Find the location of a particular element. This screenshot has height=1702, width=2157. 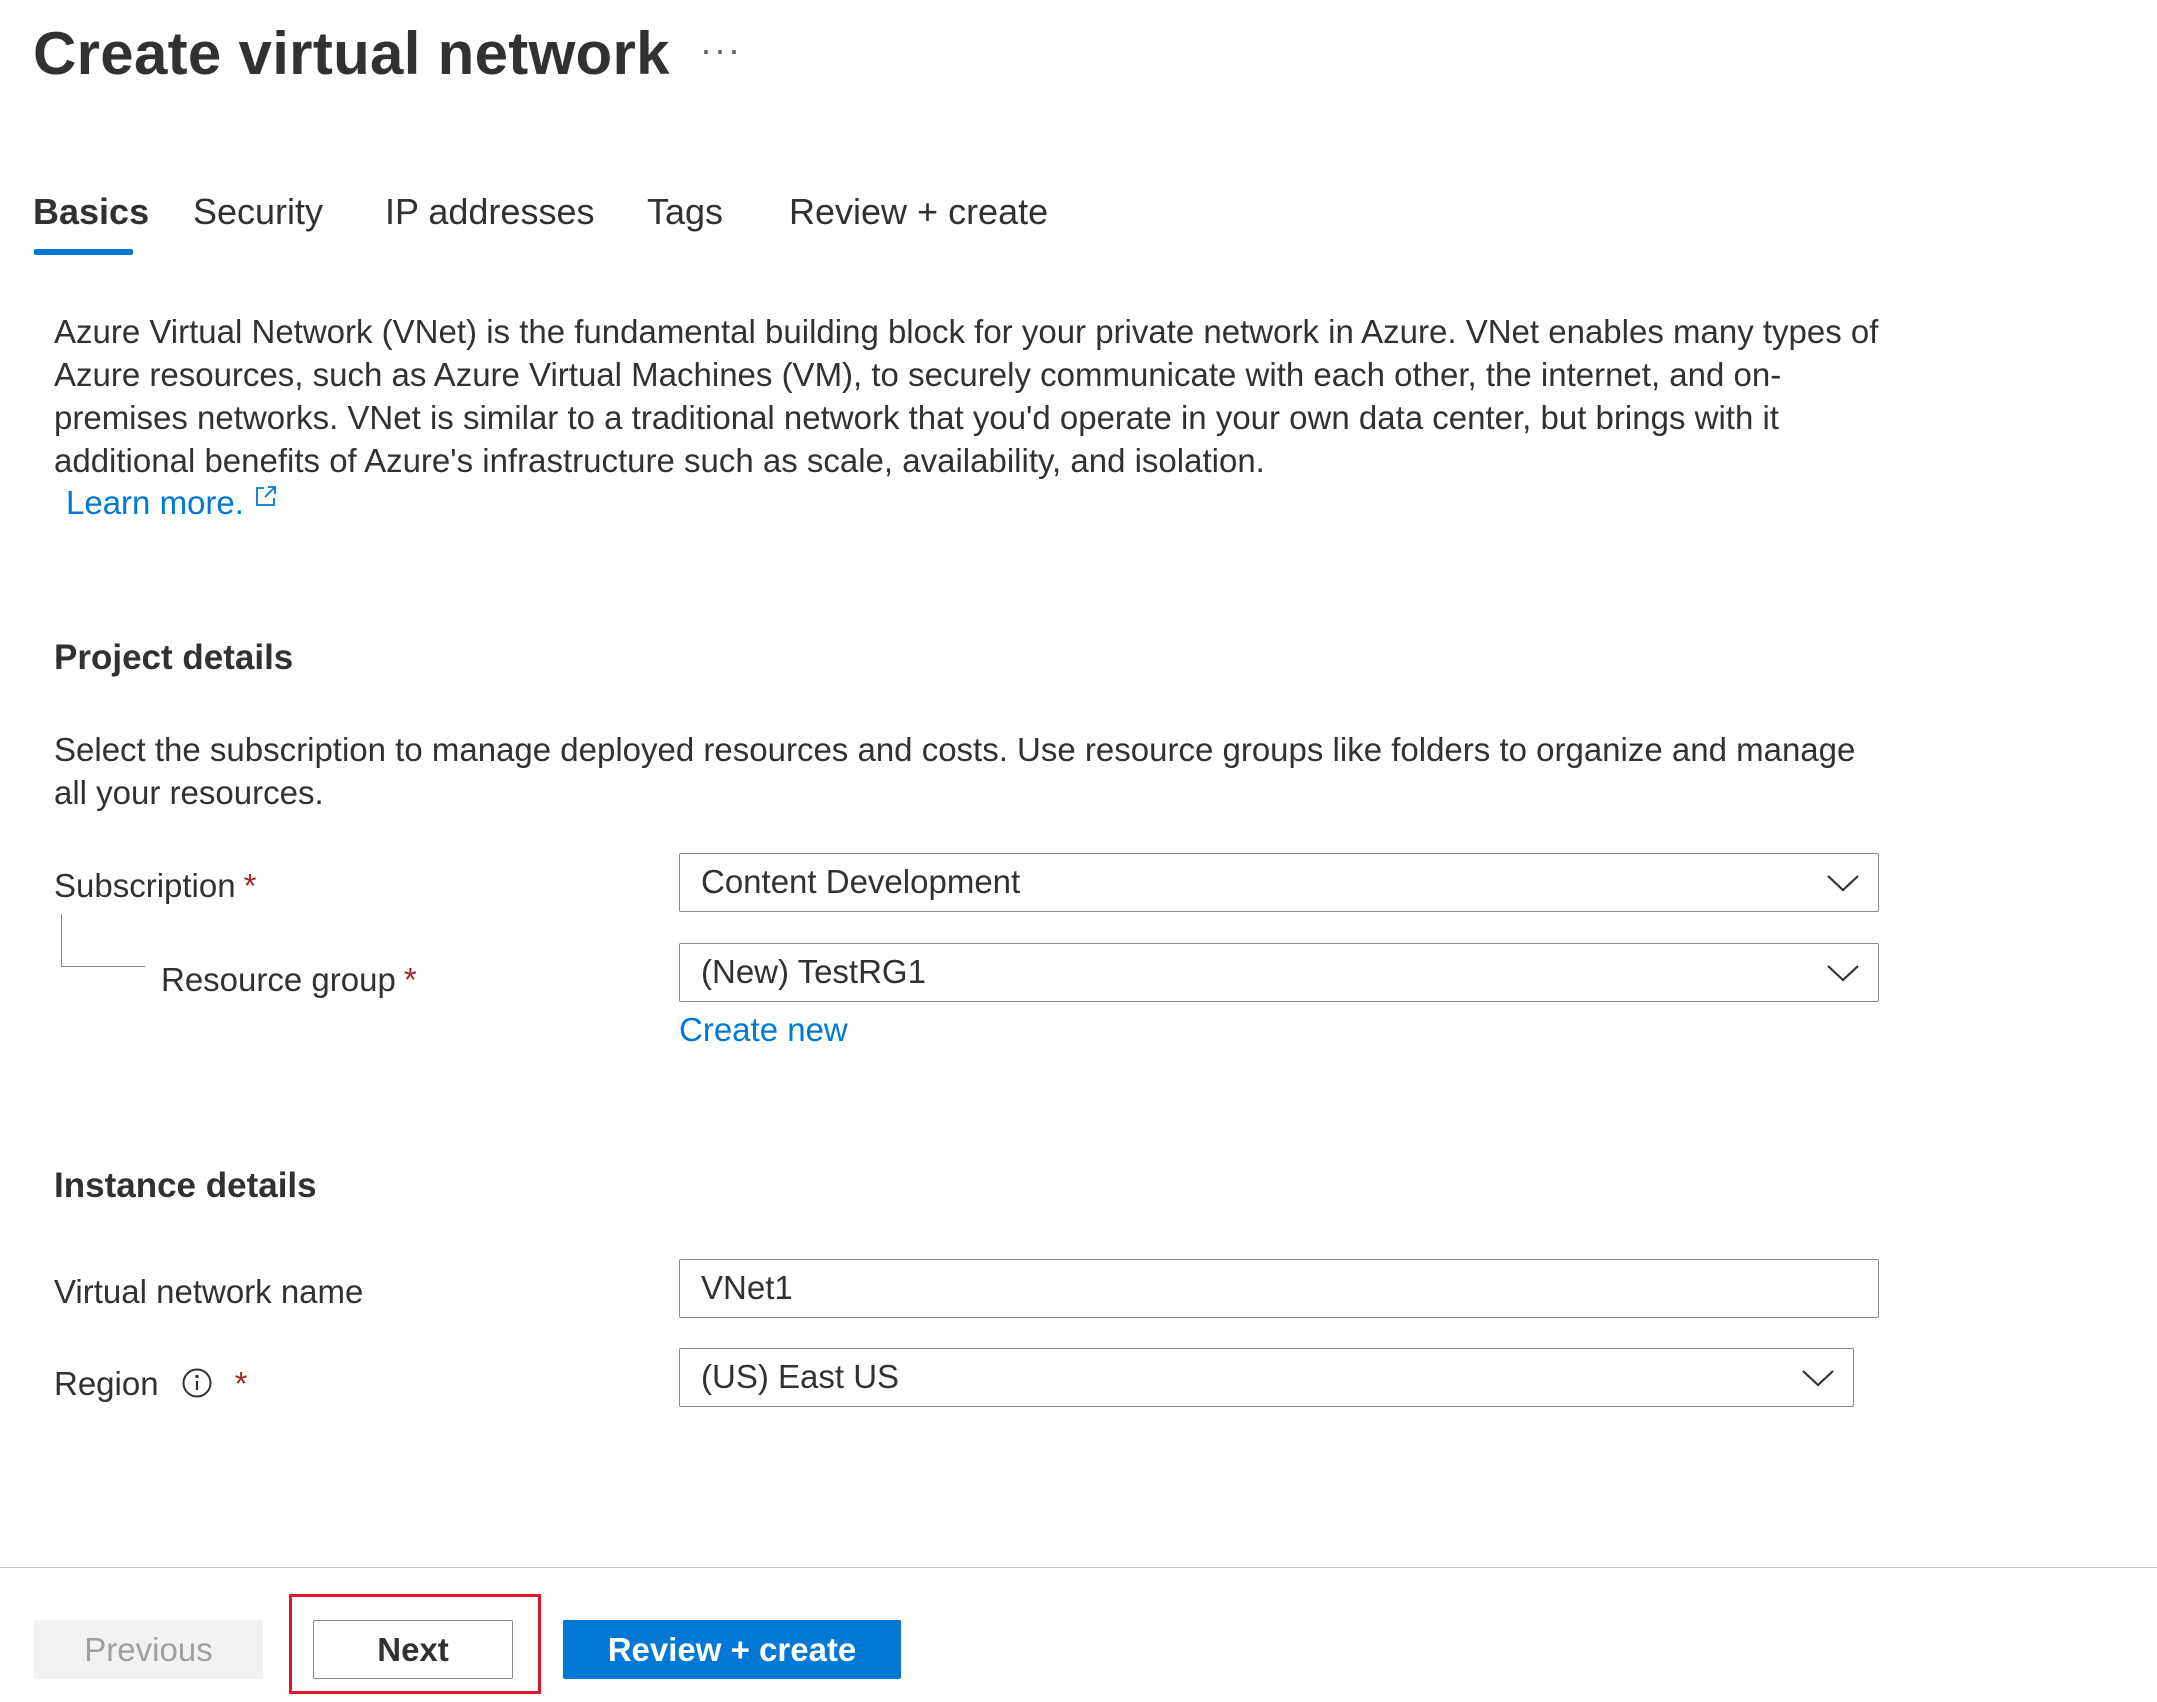

review-create-button: Review + create is located at coordinates (732, 1649).